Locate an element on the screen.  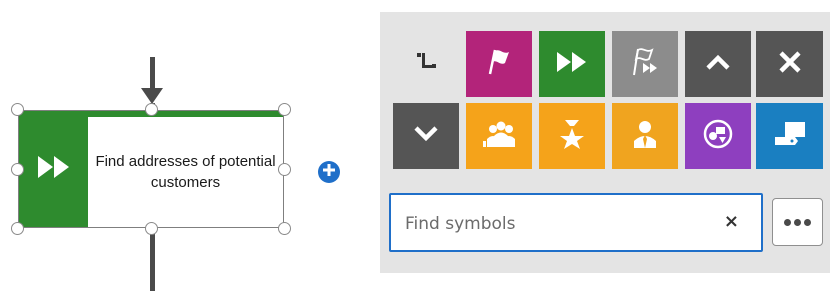
activity-type-band is located at coordinates (53, 169).